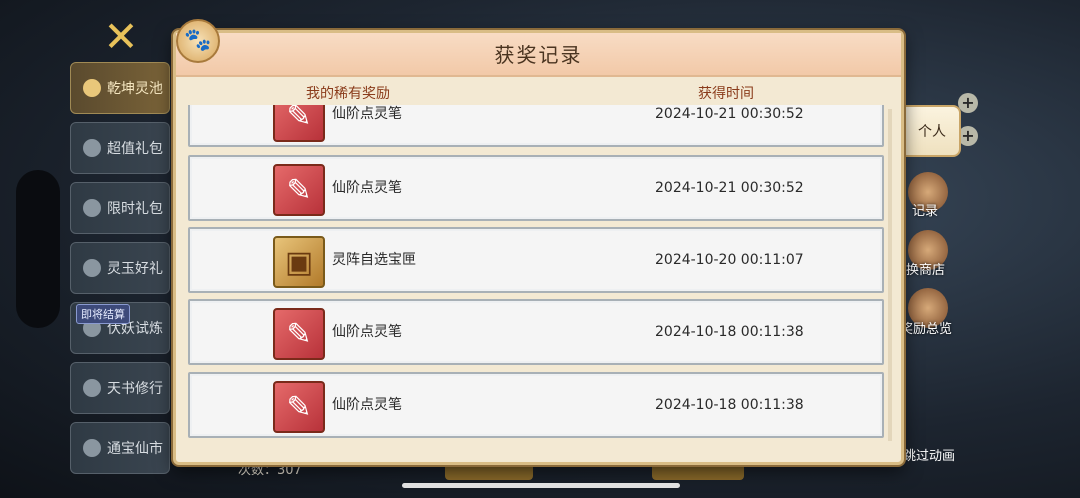 The height and width of the screenshot is (498, 1080). I want to click on column-header-time: 获得时间, so click(726, 94).